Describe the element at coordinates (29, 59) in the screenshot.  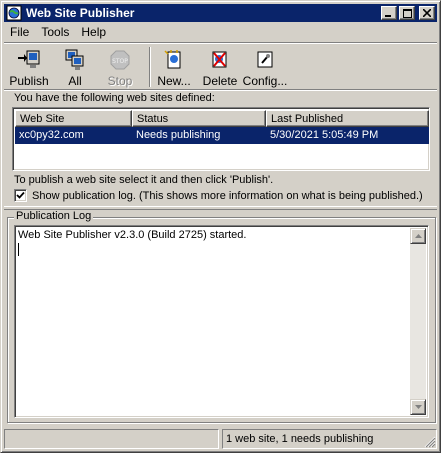
I see `publish-icon` at that location.